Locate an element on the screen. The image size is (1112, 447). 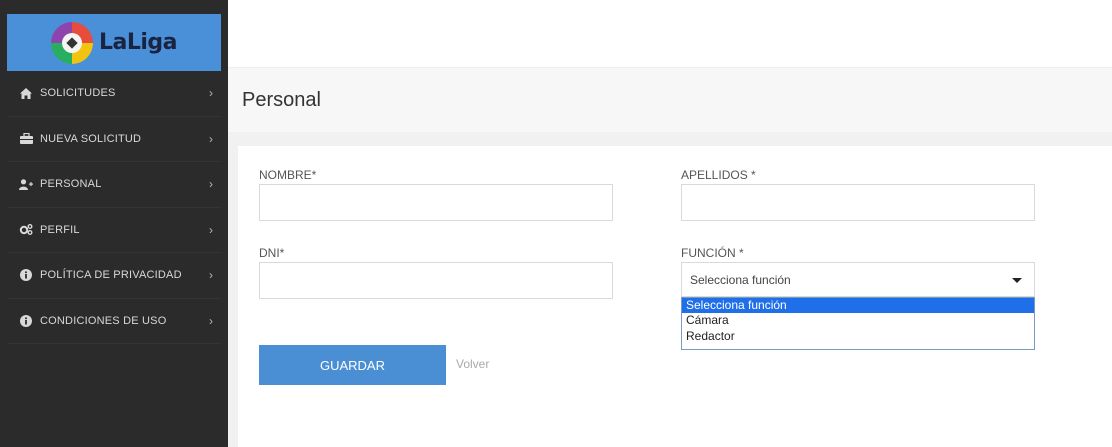
dni-input is located at coordinates (436, 280).